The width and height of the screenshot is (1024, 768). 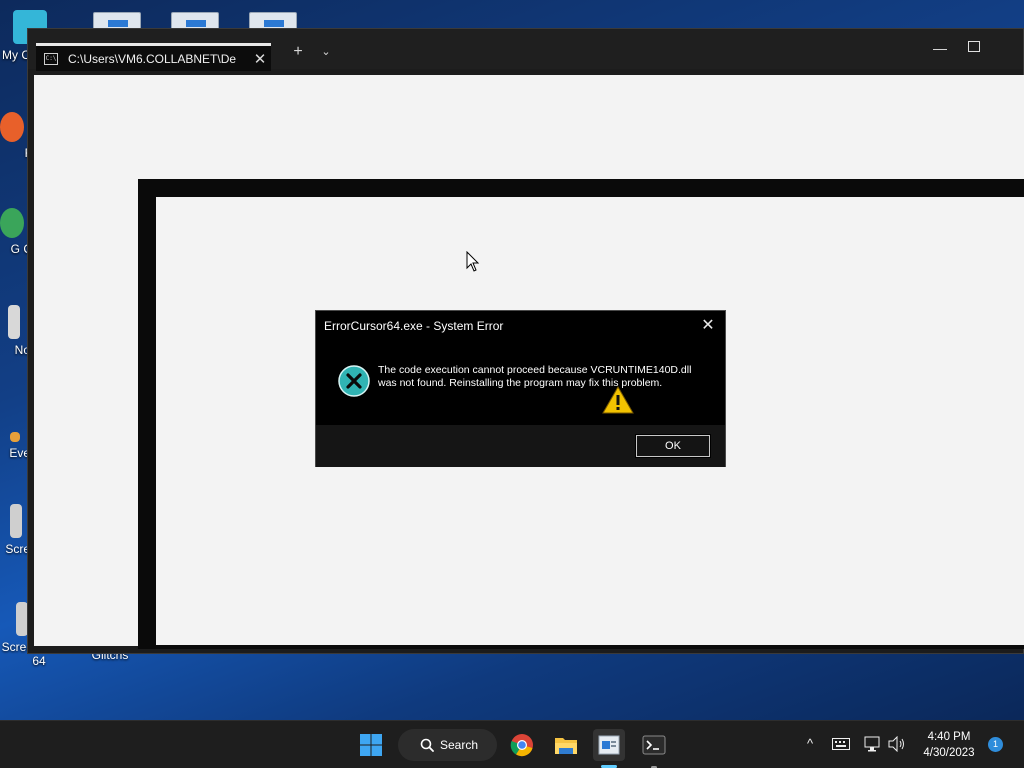 What do you see at coordinates (51, 58) in the screenshot?
I see `command-prompt-icon: C:\` at bounding box center [51, 58].